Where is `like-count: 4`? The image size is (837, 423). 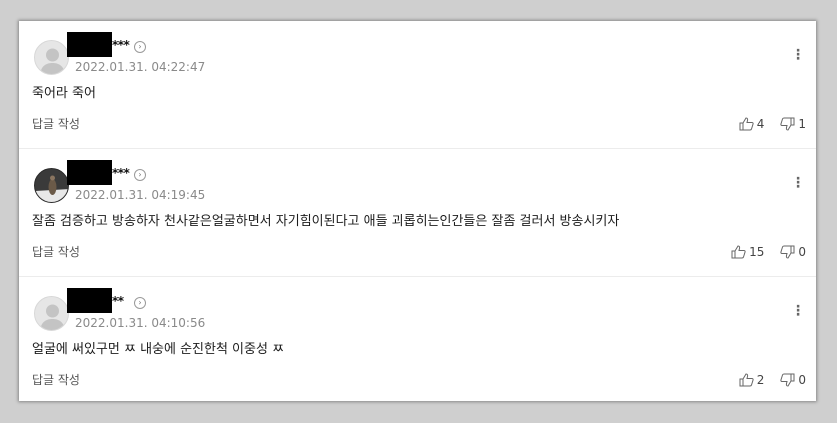
like-count: 4 is located at coordinates (760, 124).